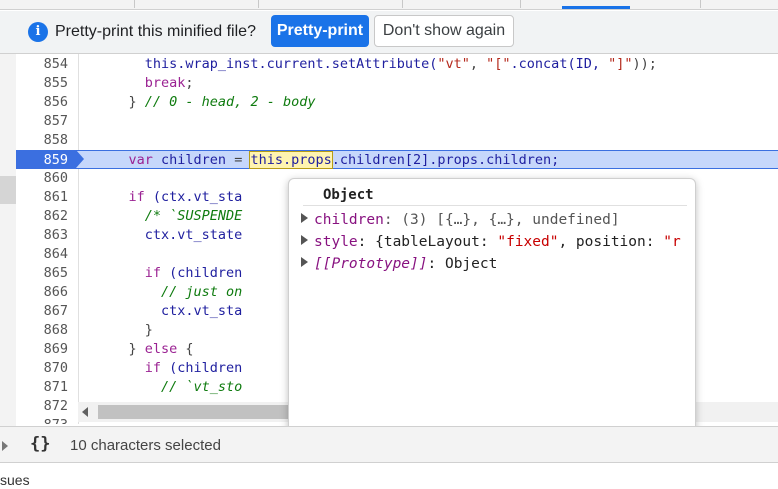 The image size is (778, 489). I want to click on popover-divider, so click(495, 205).